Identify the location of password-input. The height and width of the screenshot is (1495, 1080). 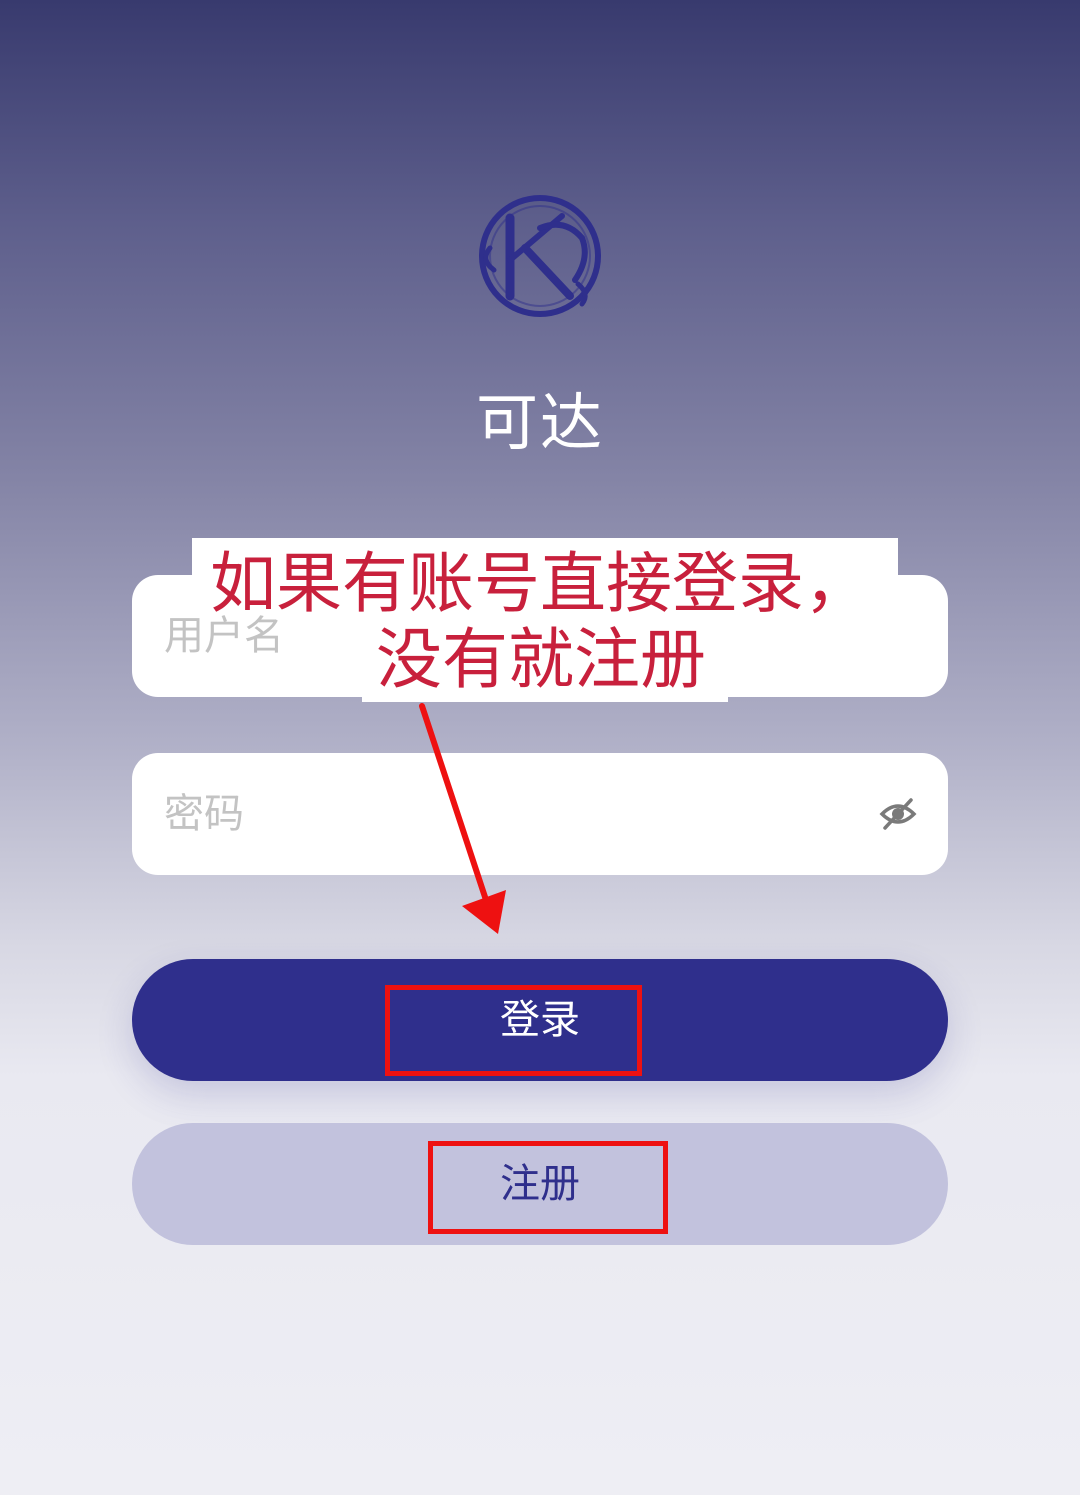
(504, 814).